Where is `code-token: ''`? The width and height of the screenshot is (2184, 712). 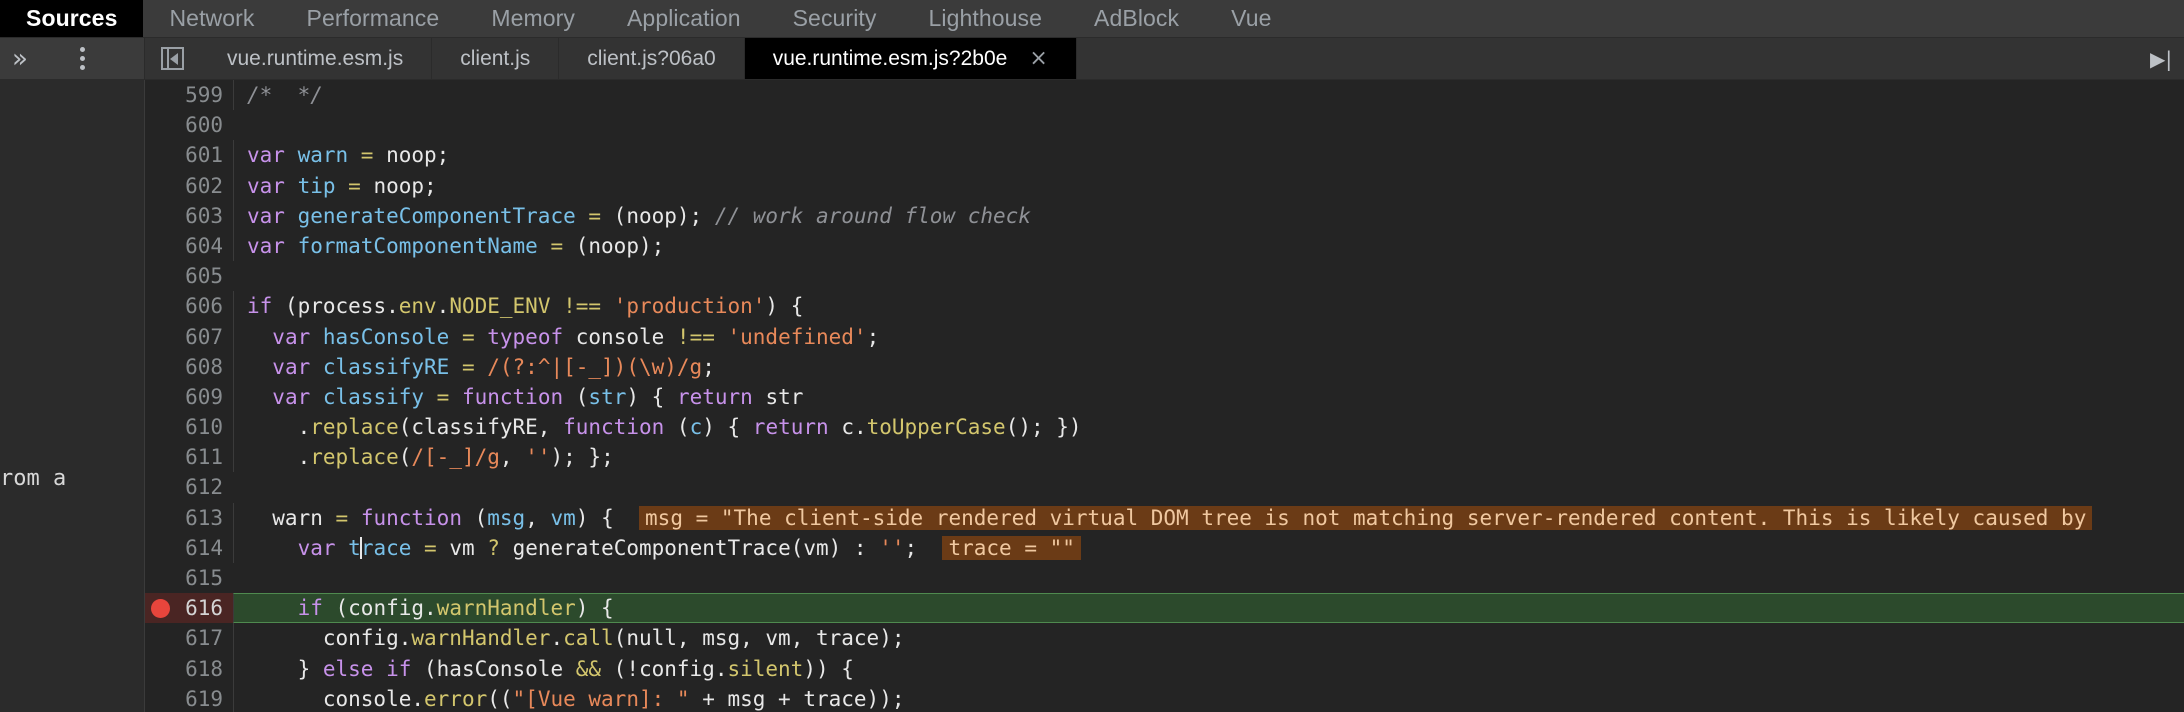 code-token: '' is located at coordinates (538, 457).